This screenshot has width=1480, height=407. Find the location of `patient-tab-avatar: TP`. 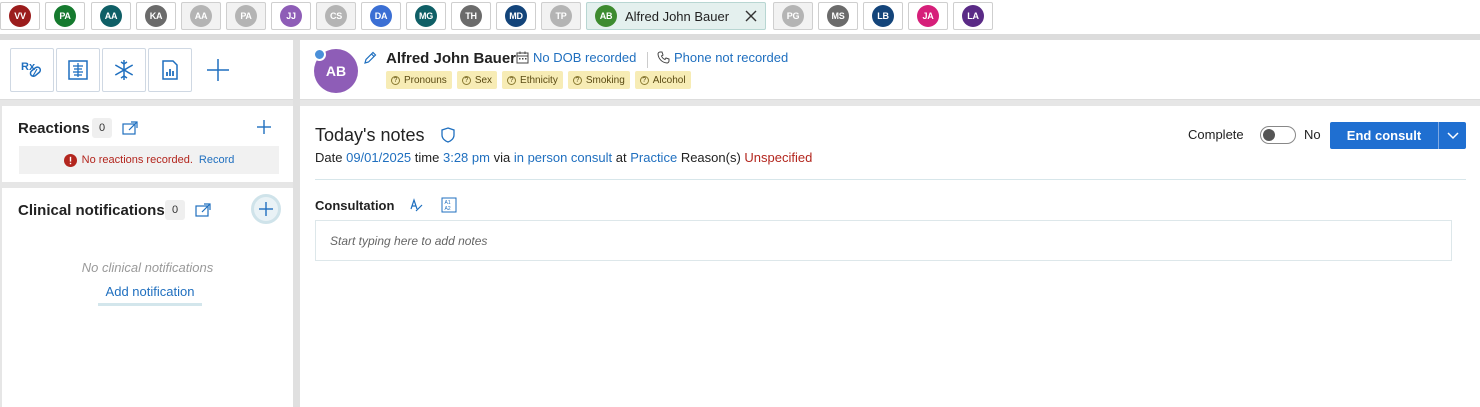

patient-tab-avatar: TP is located at coordinates (561, 16).